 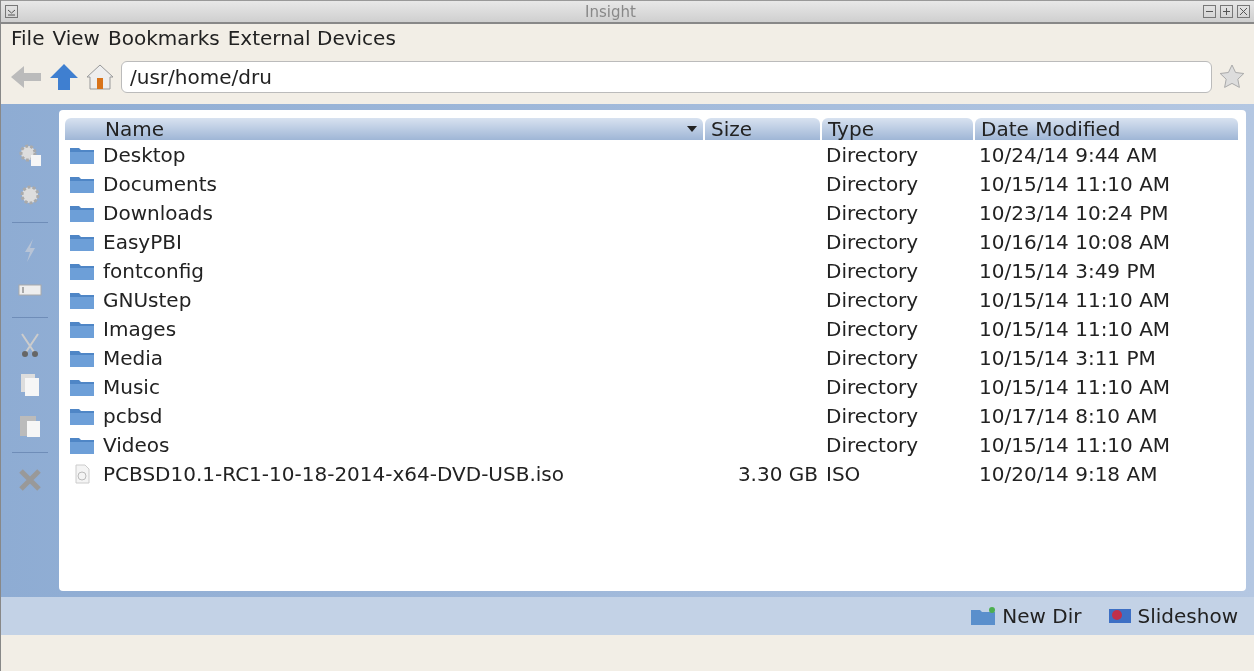 I want to click on home-icon, so click(x=100, y=77).